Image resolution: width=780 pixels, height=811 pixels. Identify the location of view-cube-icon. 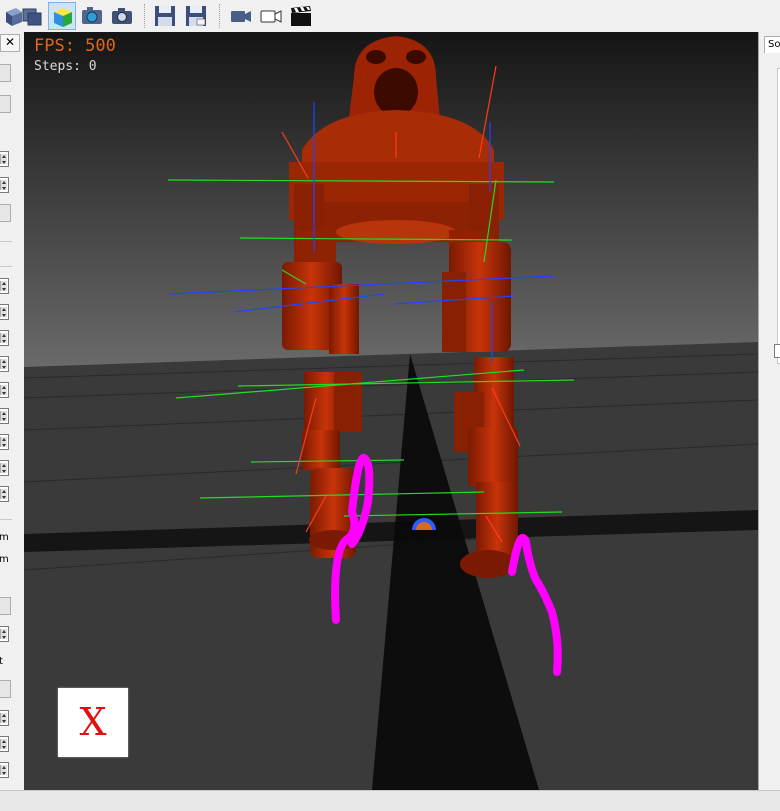
(63, 17).